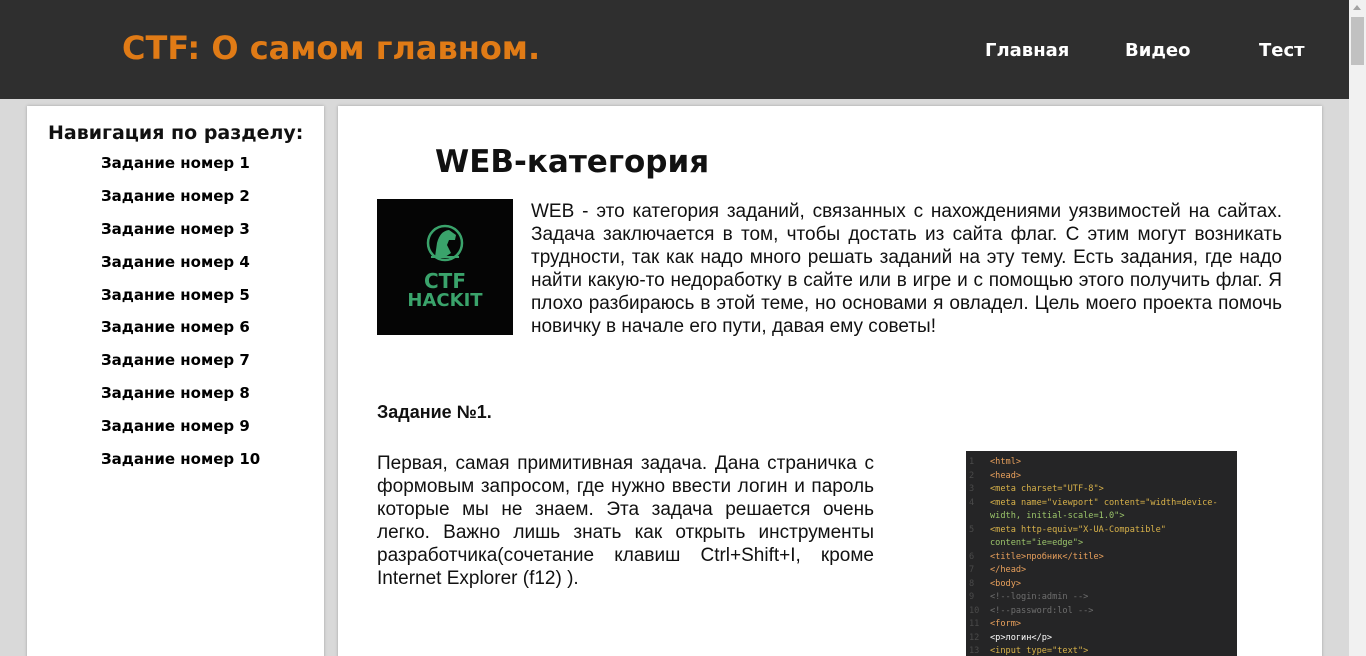 The image size is (1366, 656). Describe the element at coordinates (1011, 637) in the screenshot. I see `code-line: 12 <p>логин</p>` at that location.